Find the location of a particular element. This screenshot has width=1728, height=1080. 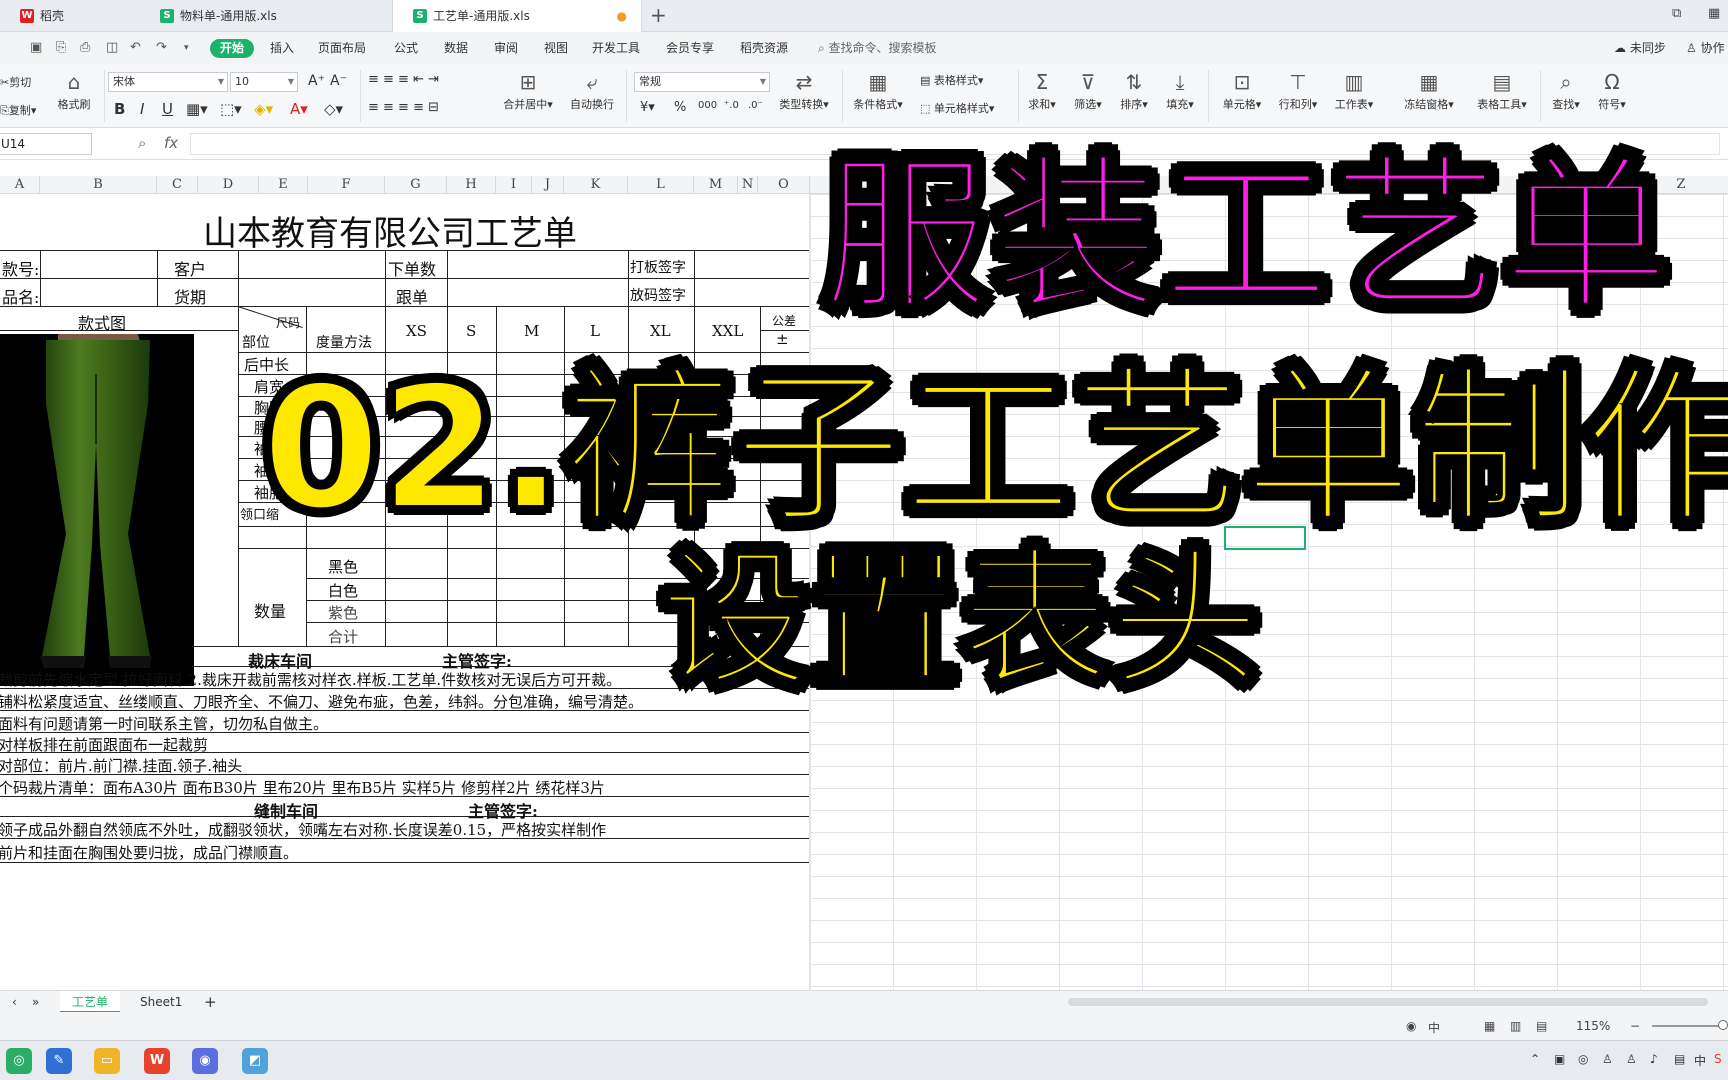

zoom-slider is located at coordinates (1687, 1026).